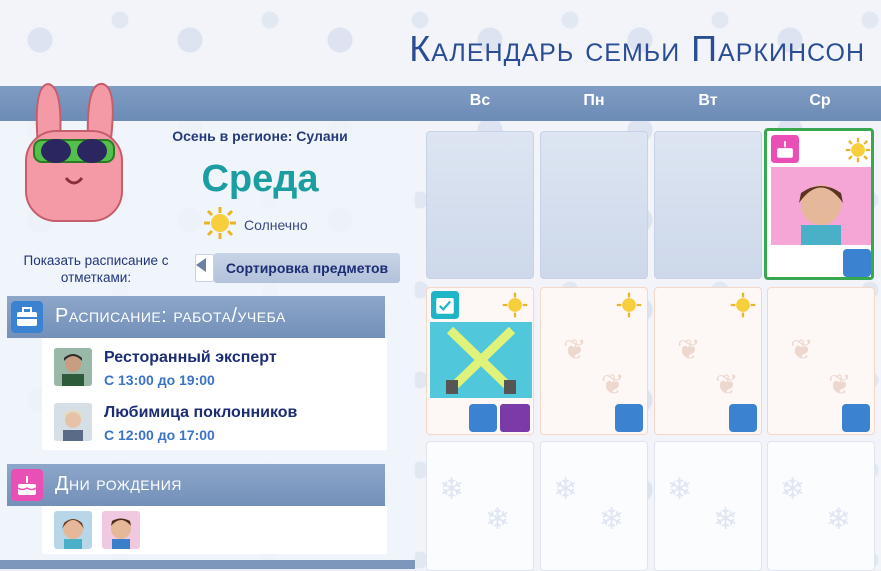 This screenshot has height=571, width=881. What do you see at coordinates (515, 418) in the screenshot?
I see `heels-icon` at bounding box center [515, 418].